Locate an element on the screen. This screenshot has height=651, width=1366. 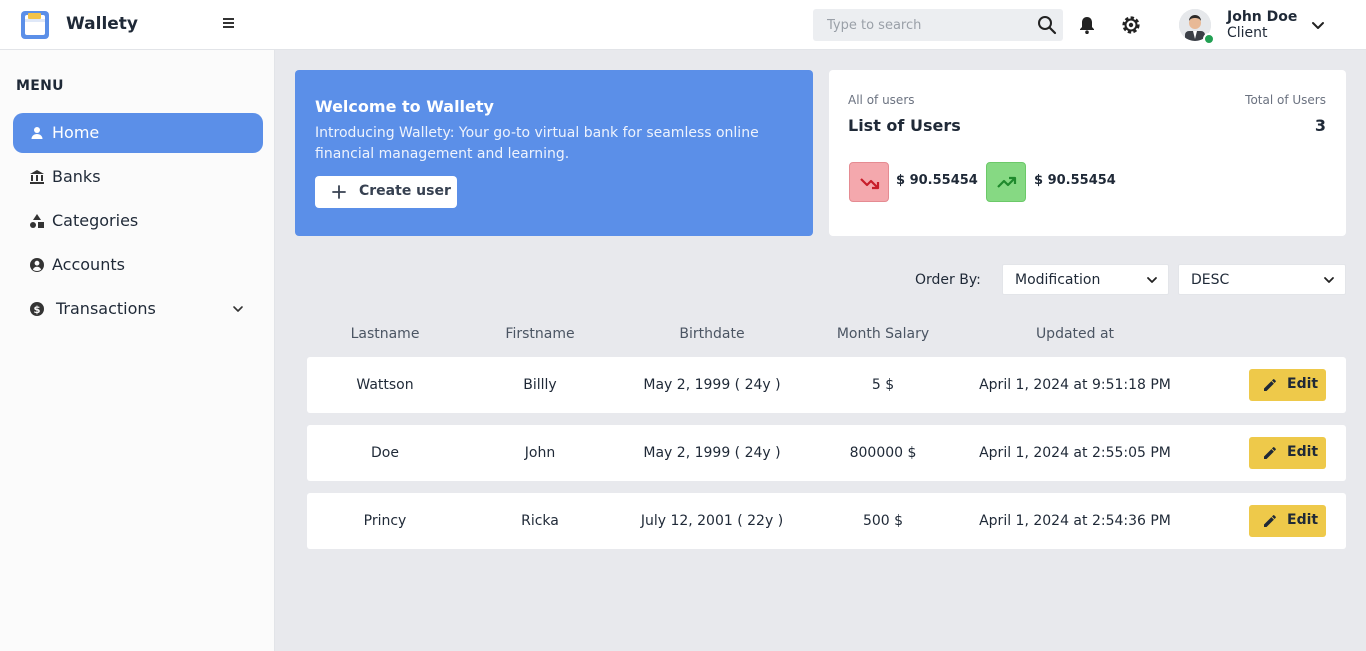
order-field-select: Modification is located at coordinates (1085, 279).